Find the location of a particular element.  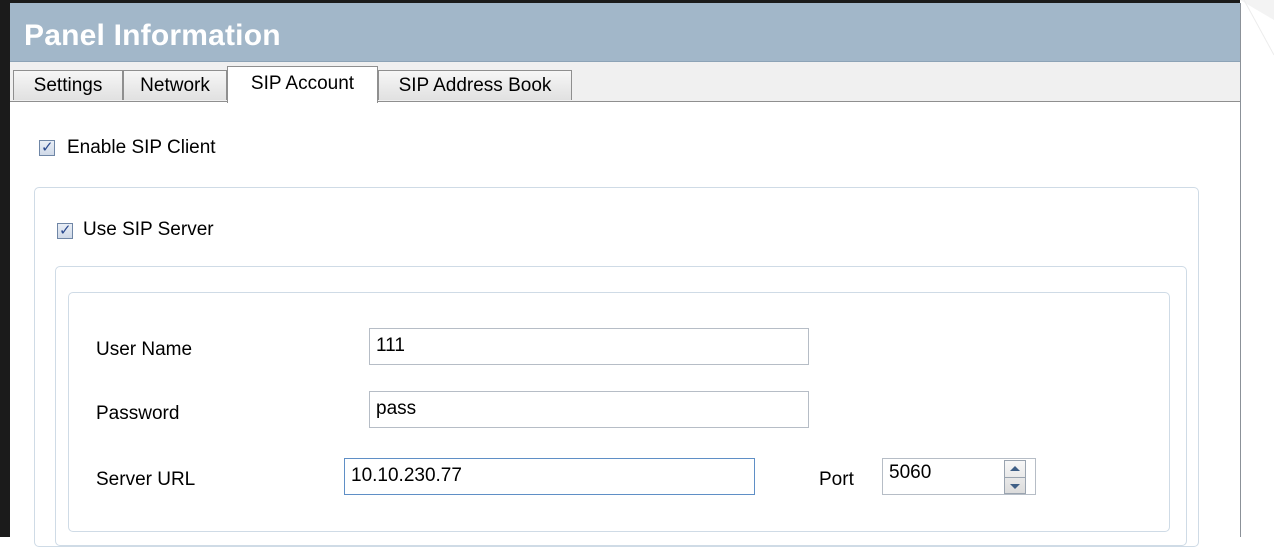

panel-title: Panel Information is located at coordinates (152, 35).